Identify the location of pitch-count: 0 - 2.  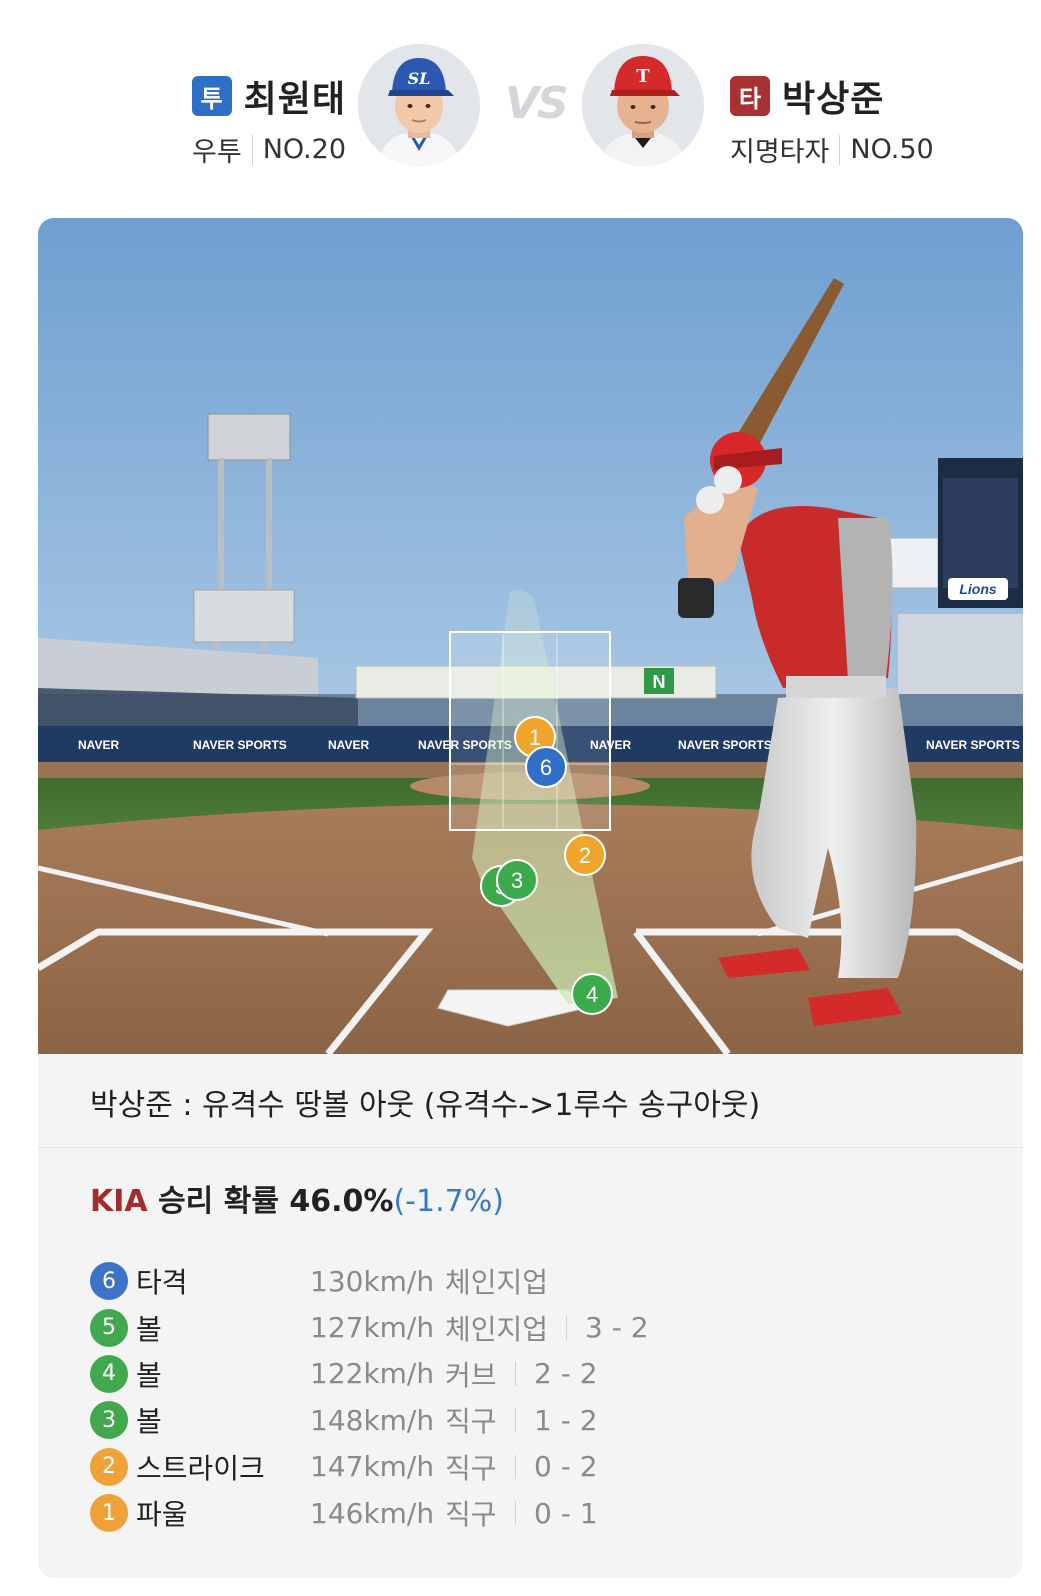
(556, 1466).